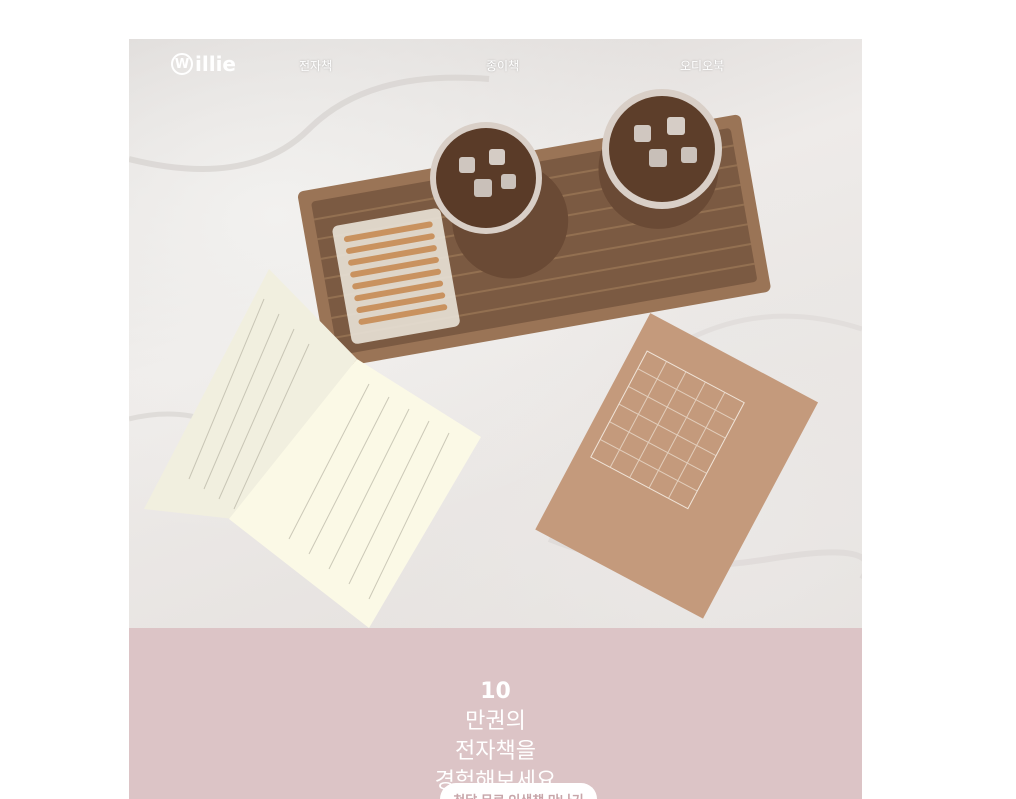 The height and width of the screenshot is (799, 1016). What do you see at coordinates (182, 64) in the screenshot?
I see `logo-mark-icon: W` at bounding box center [182, 64].